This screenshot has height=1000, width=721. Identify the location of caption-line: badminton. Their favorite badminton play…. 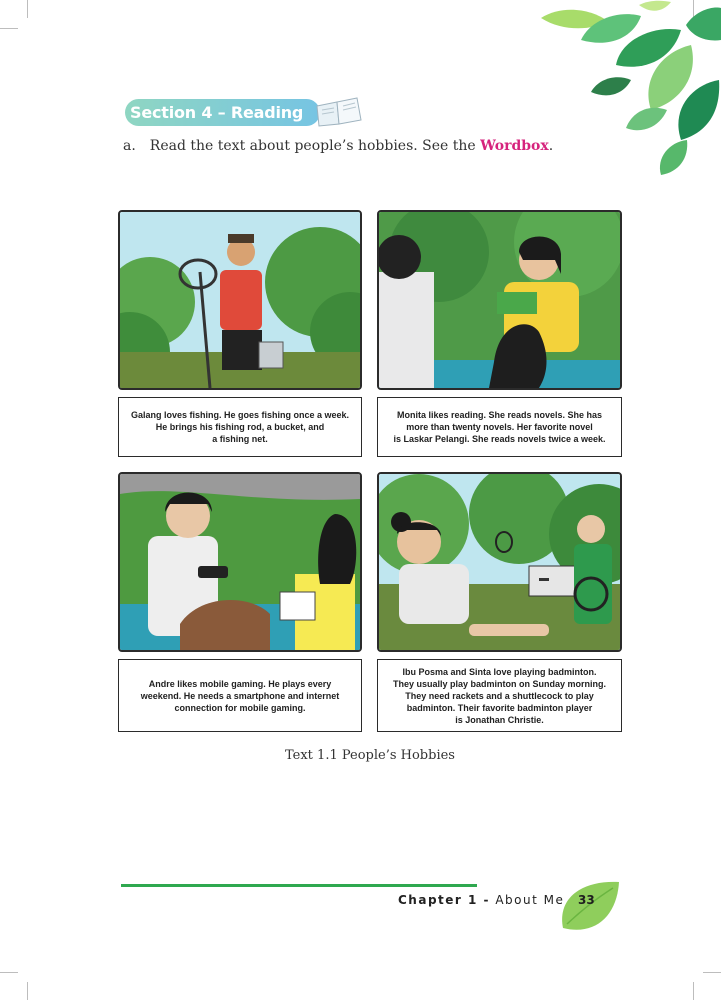
(499, 707).